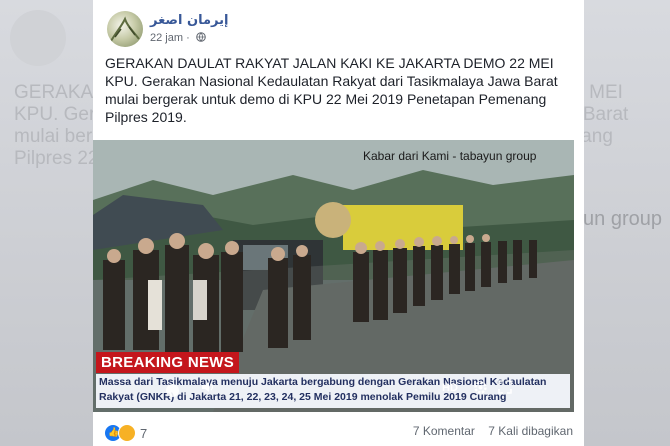 This screenshot has width=670, height=446. I want to click on post-time: 22 jam, so click(166, 38).